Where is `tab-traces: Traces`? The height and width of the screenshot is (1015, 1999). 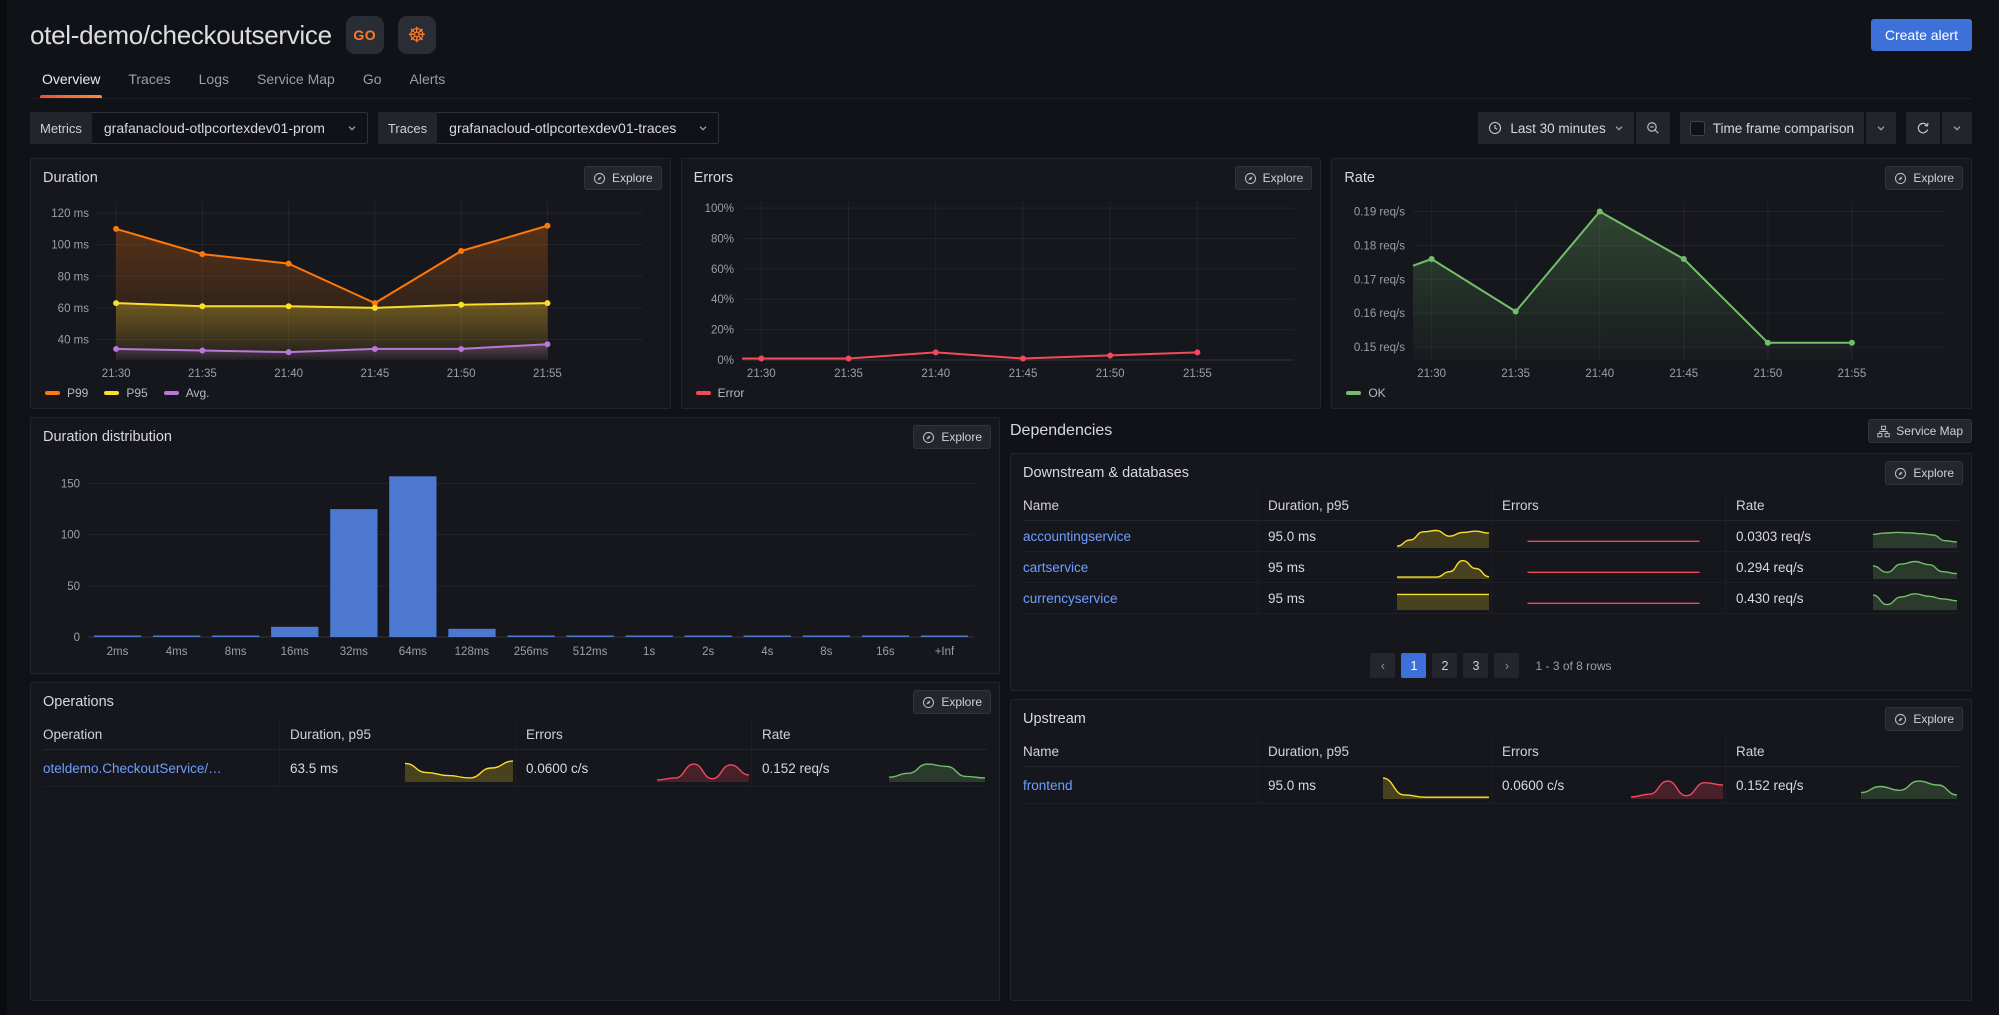
tab-traces: Traces is located at coordinates (149, 80).